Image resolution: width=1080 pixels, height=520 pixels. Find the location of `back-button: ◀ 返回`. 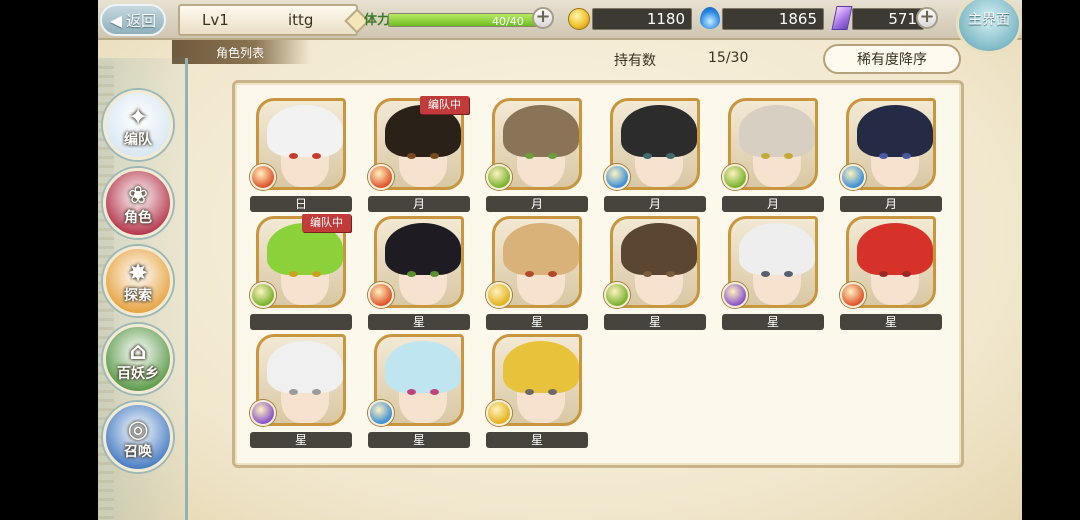

back-button: ◀ 返回 is located at coordinates (133, 20).